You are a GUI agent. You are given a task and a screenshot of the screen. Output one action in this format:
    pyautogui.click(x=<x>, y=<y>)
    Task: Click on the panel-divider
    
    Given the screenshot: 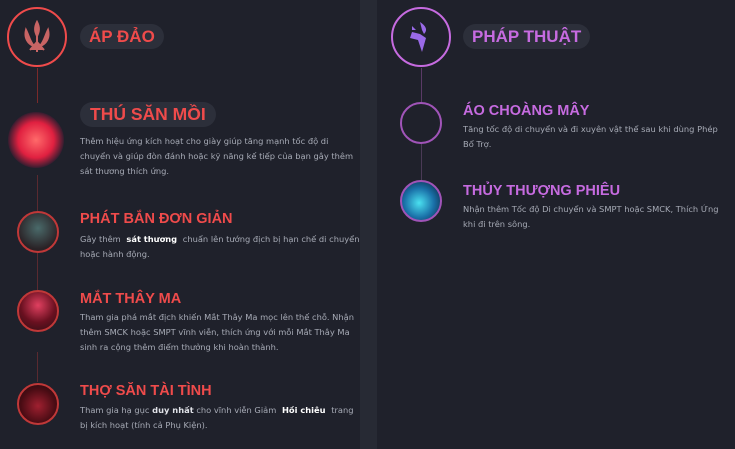 What is the action you would take?
    pyautogui.click(x=368, y=224)
    